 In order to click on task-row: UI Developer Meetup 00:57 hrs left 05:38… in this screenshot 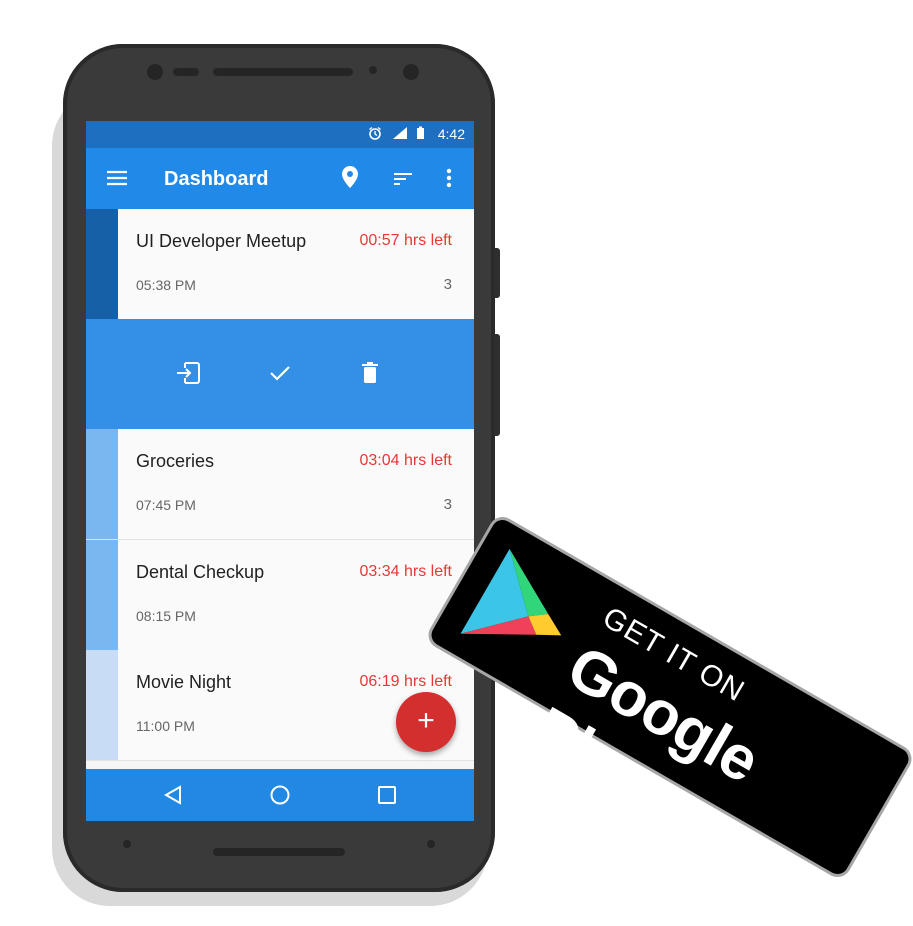, I will do `click(280, 264)`.